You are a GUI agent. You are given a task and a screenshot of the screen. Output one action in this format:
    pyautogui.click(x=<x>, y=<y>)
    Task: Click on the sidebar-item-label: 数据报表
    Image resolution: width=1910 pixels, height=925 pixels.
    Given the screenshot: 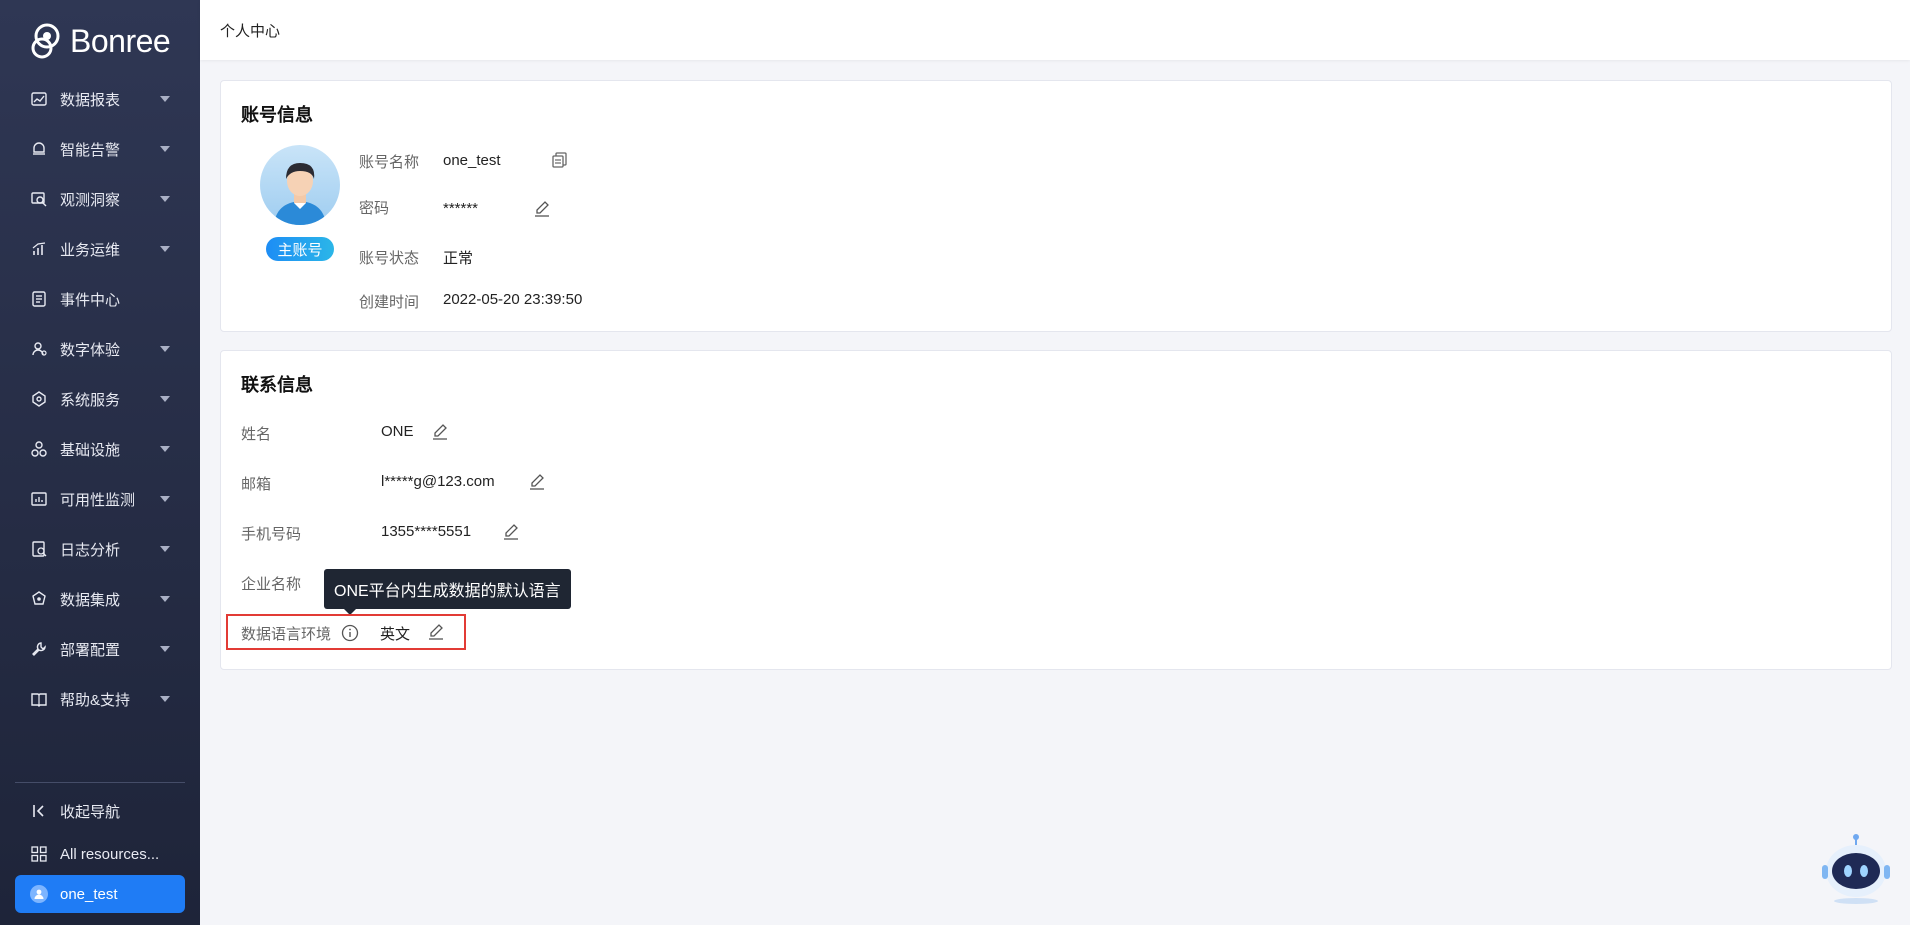 What is the action you would take?
    pyautogui.click(x=90, y=100)
    